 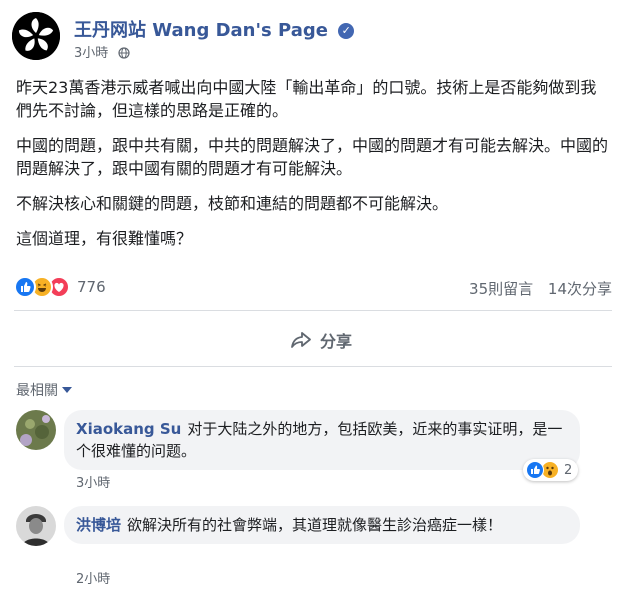 I want to click on engagement-bar: 776 35則留言 14次分享, so click(x=313, y=288).